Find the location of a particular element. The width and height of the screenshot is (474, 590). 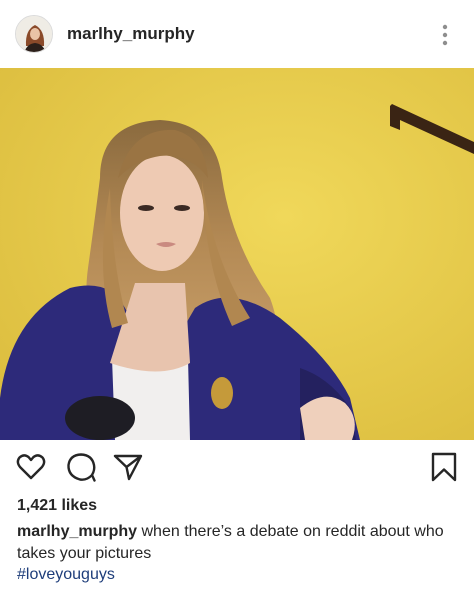

comment-icon is located at coordinates (81, 467).